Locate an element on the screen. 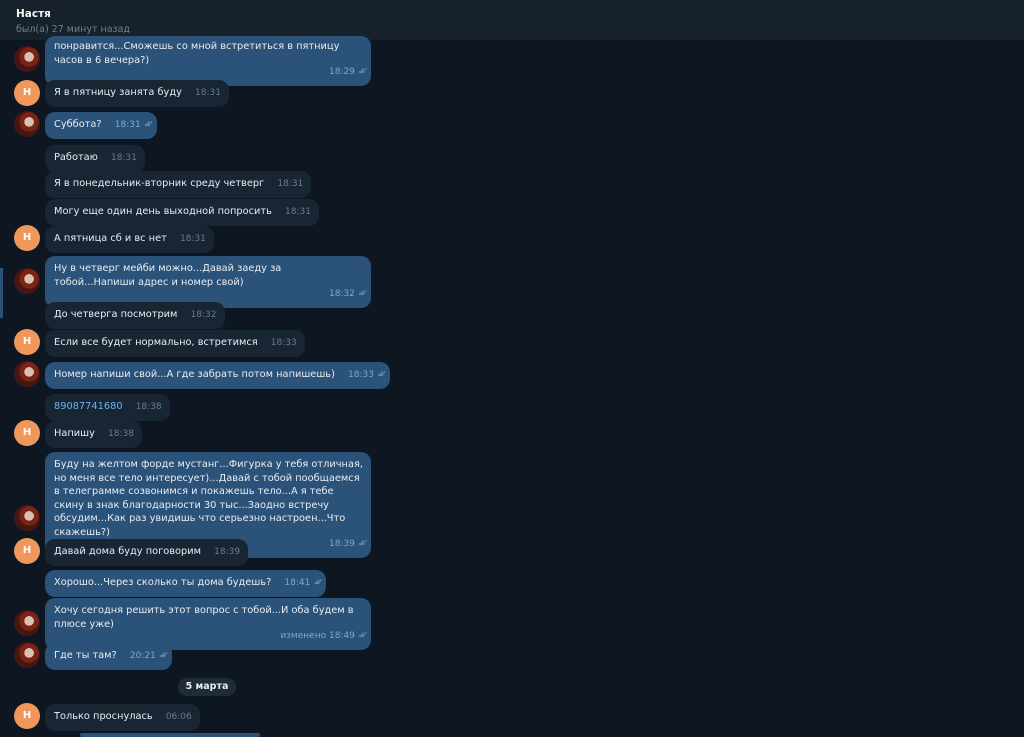 The width and height of the screenshot is (1024, 737). message-text: Давай дома буду поговорим is located at coordinates (128, 551).